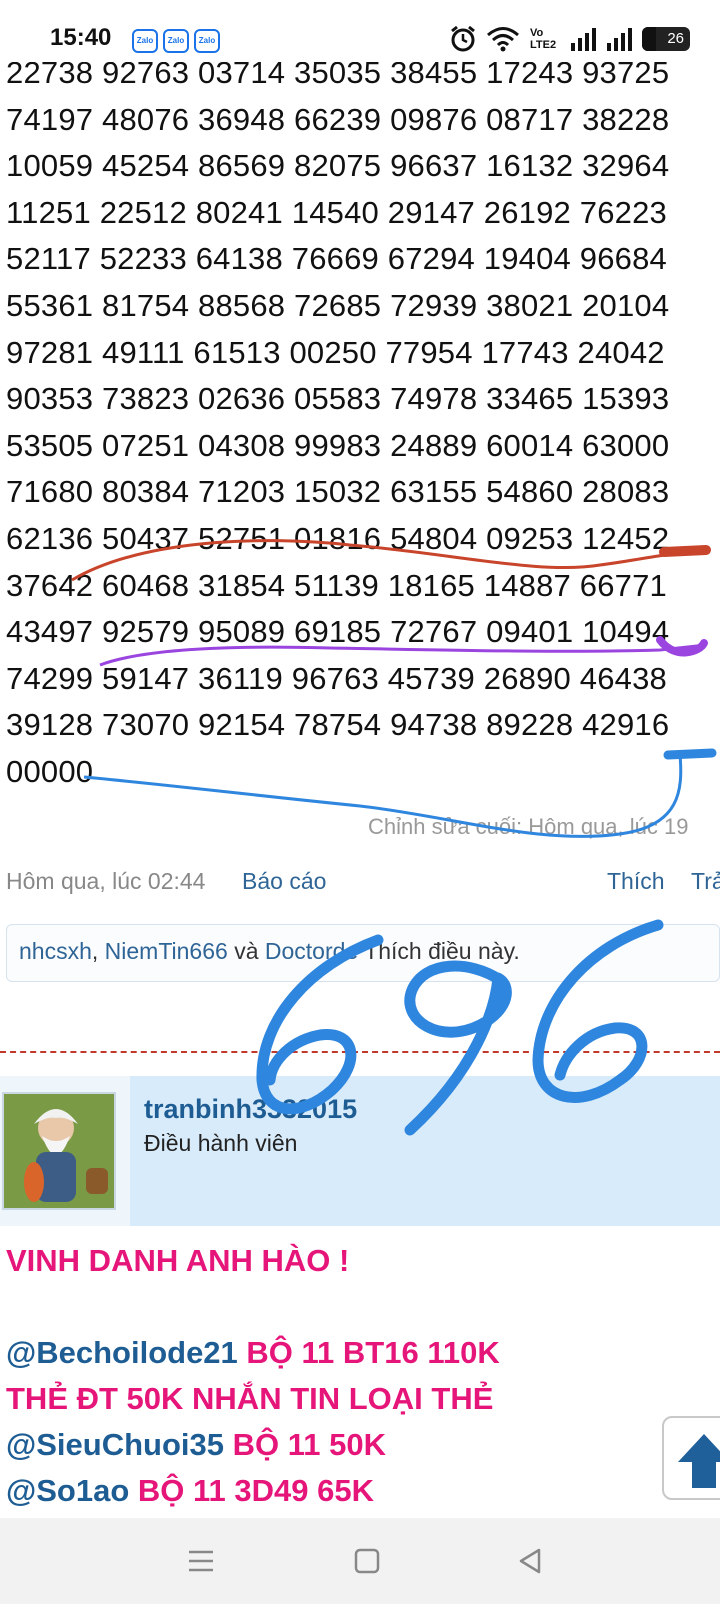 Image resolution: width=720 pixels, height=1604 pixels. What do you see at coordinates (67, 1490) in the screenshot?
I see `user-mention: @So1ao` at bounding box center [67, 1490].